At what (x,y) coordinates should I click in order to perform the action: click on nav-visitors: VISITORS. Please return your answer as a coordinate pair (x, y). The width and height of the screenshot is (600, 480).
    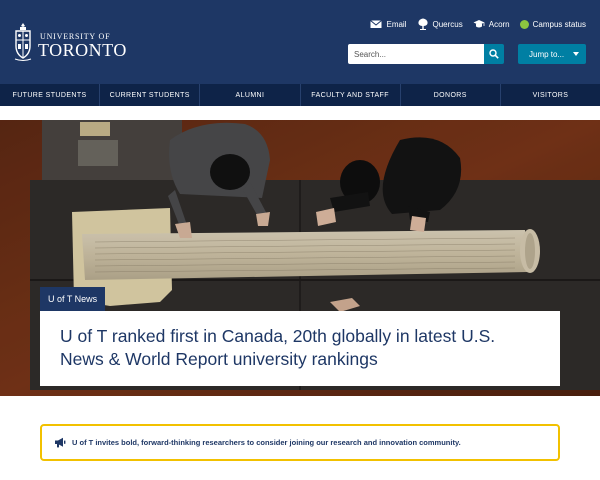
    Looking at the image, I should click on (550, 95).